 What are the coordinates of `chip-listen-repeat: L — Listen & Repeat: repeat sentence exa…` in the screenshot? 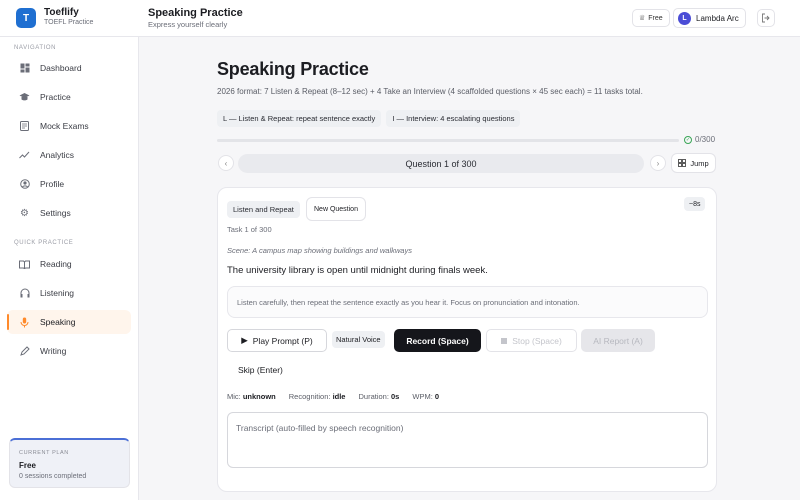 It's located at (299, 118).